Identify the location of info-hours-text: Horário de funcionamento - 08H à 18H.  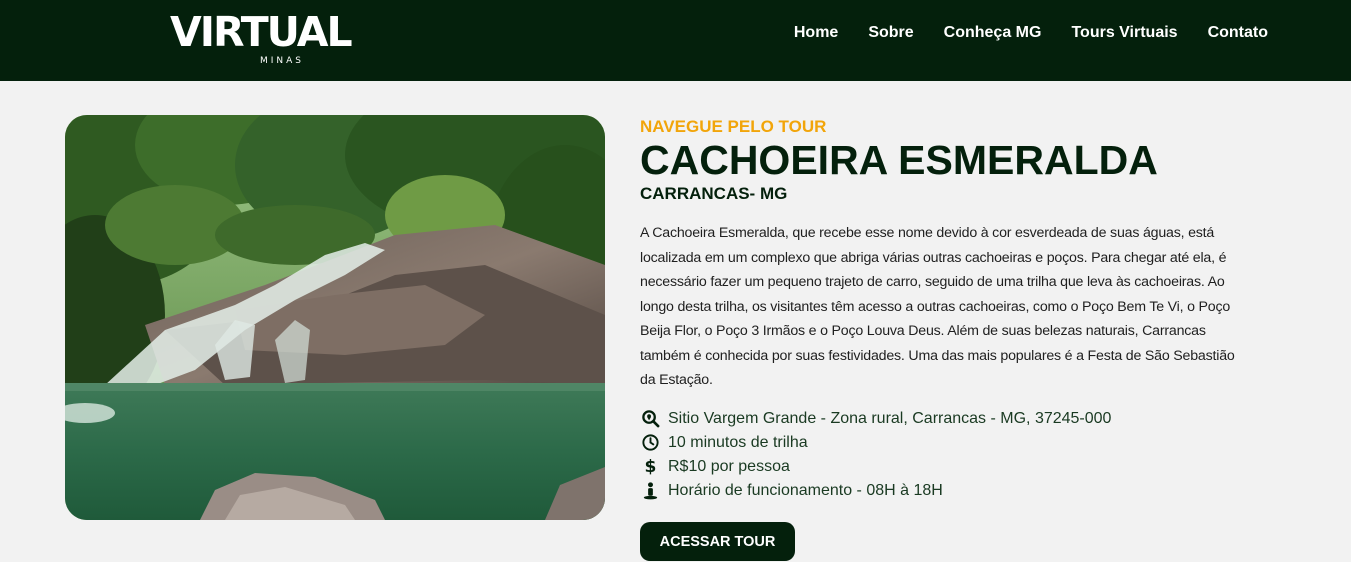
(805, 490).